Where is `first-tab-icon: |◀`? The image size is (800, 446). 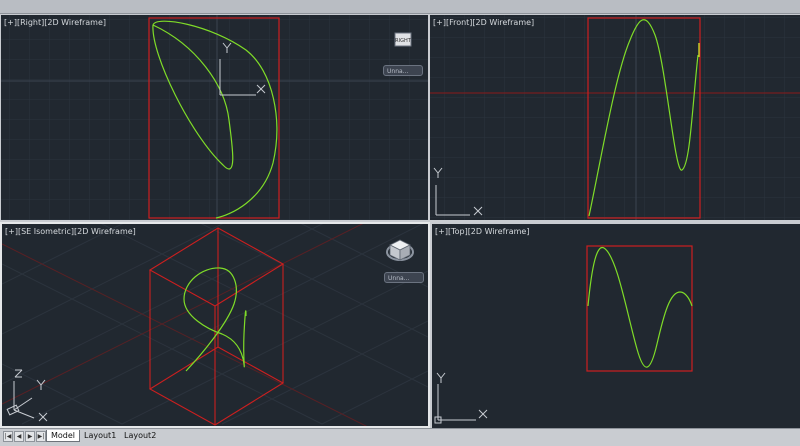
first-tab-icon: |◀ is located at coordinates (8, 436).